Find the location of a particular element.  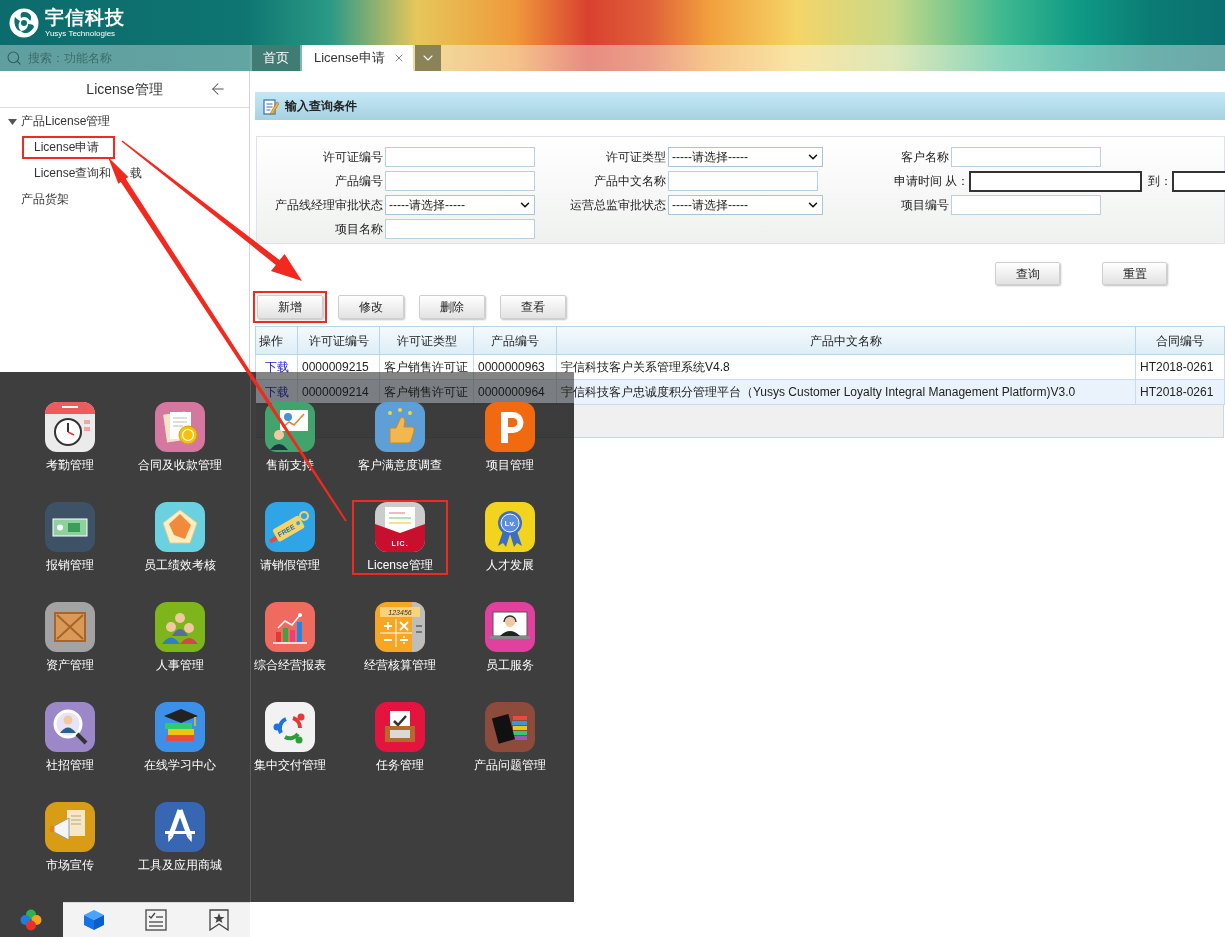

app-tile: 考勤管理 is located at coordinates (70, 437).